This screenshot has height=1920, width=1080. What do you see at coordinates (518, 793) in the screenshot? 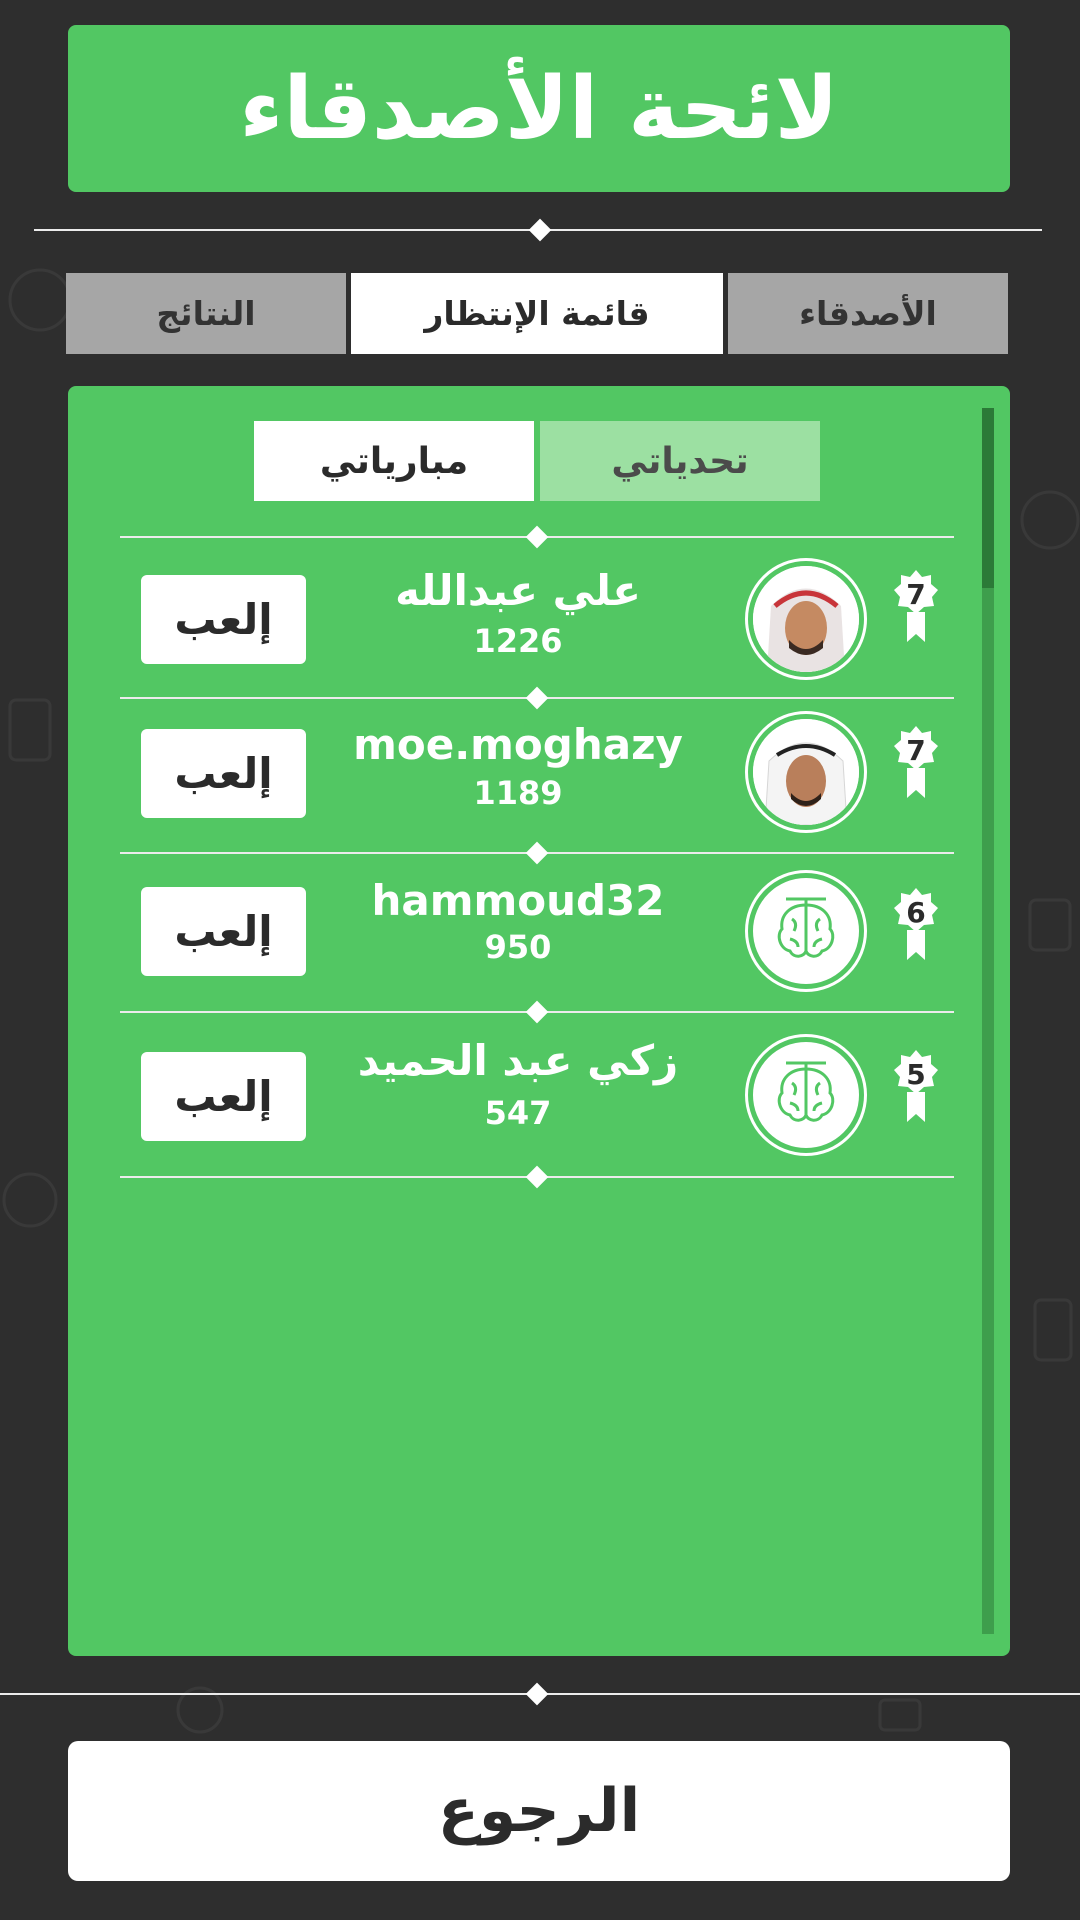
I see `player-score: 1189` at bounding box center [518, 793].